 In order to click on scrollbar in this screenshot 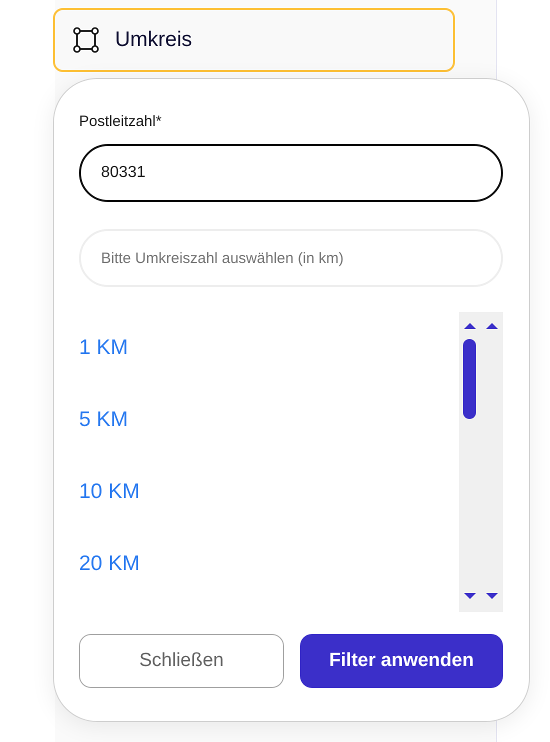, I will do `click(481, 462)`.